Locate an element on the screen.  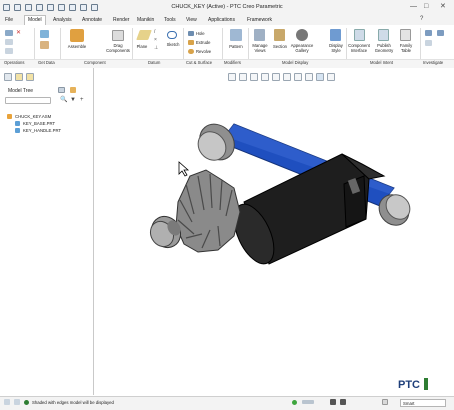
assemble-button: Assemble is located at coordinates (77, 46).